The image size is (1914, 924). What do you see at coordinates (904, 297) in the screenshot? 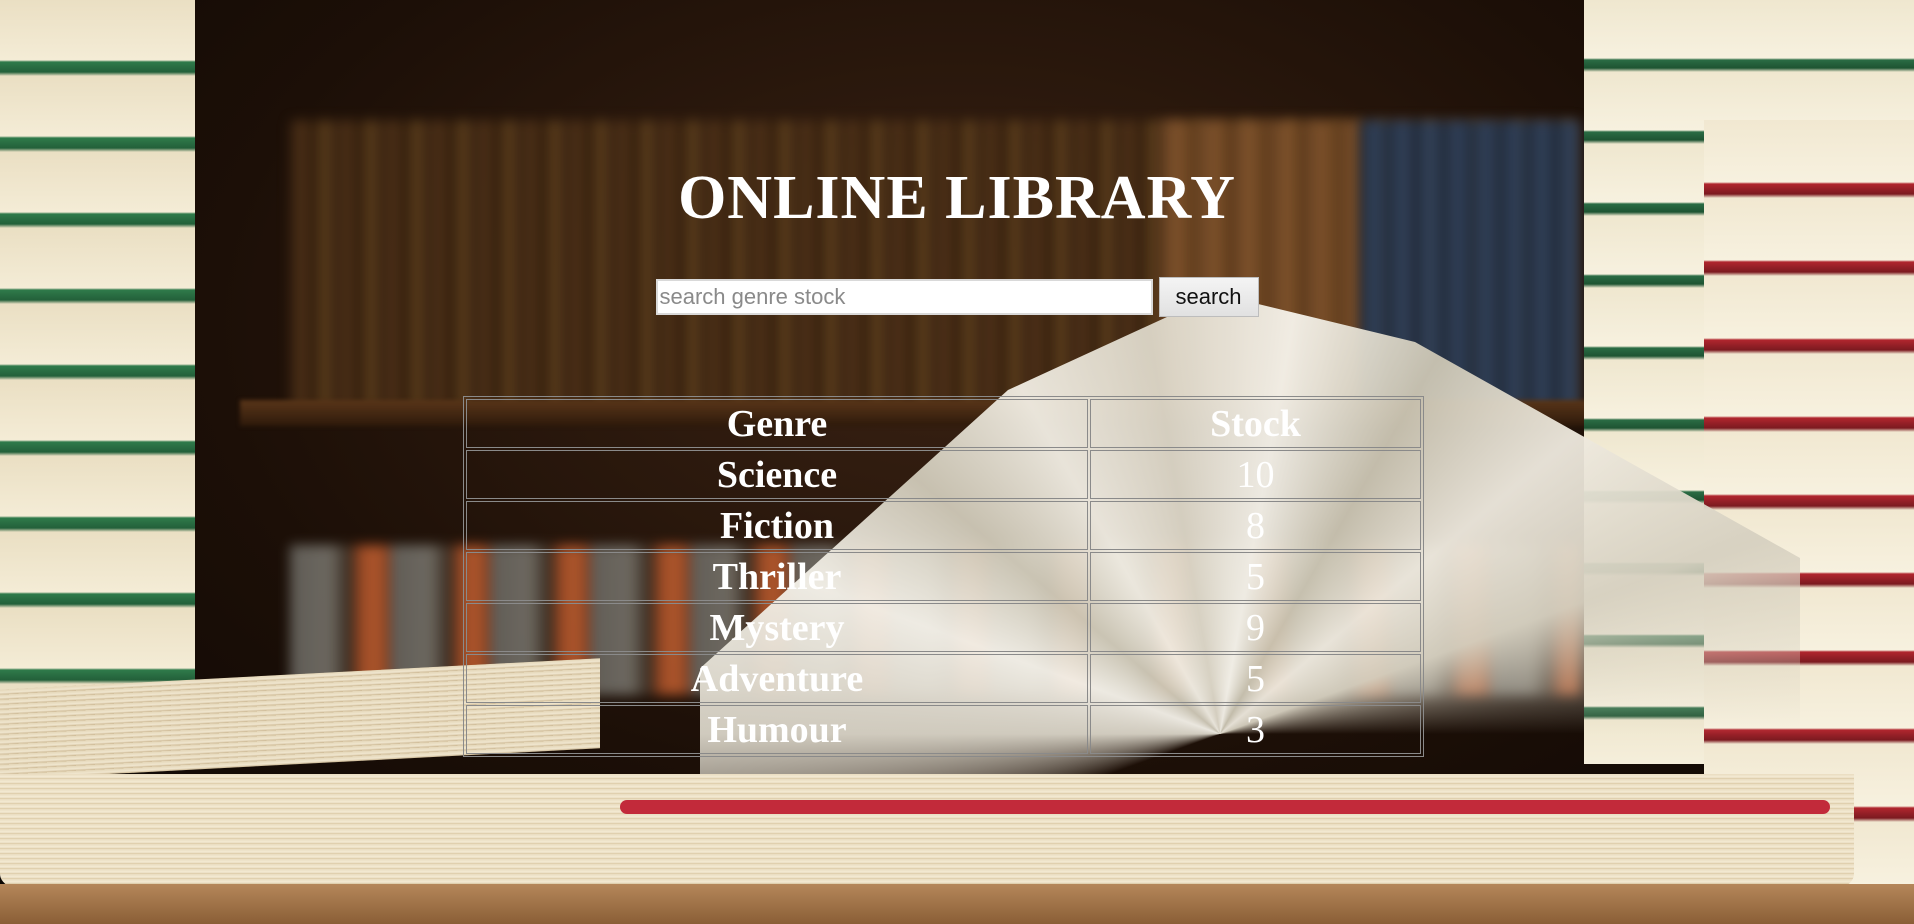
I see `search-input` at bounding box center [904, 297].